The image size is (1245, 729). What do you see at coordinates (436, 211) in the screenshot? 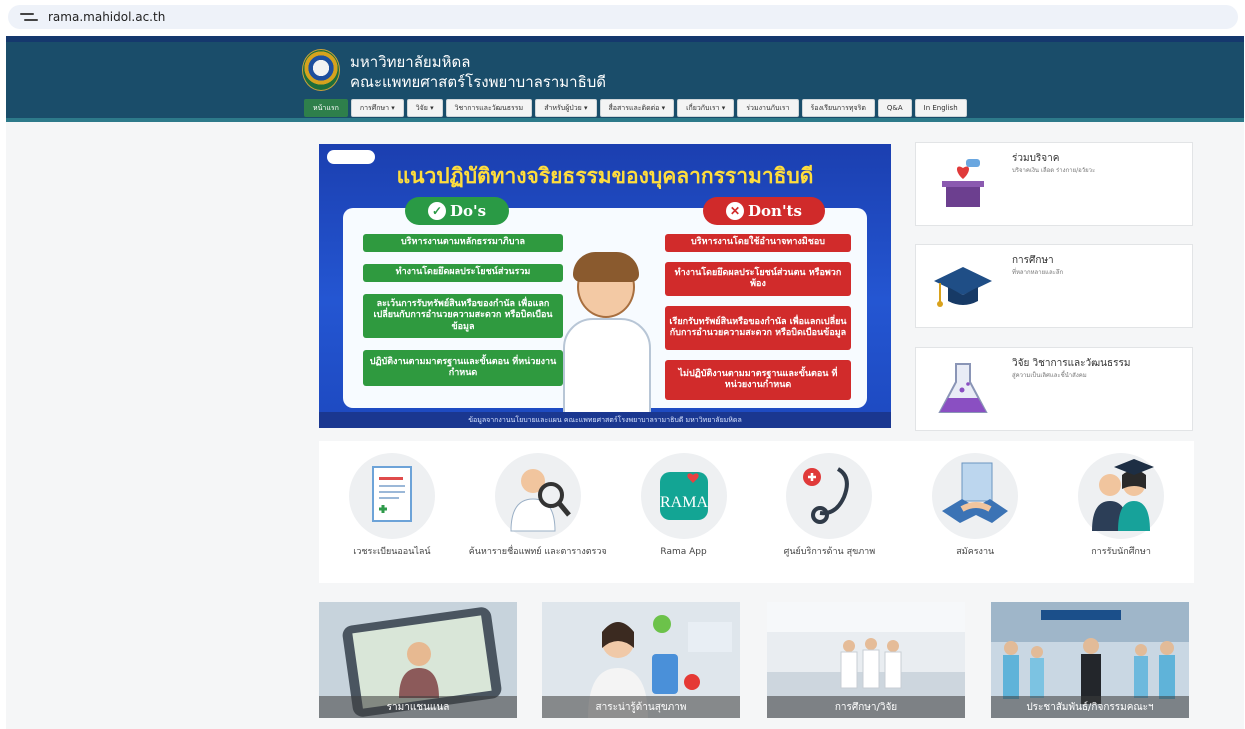
I see `check-icon: ✓` at bounding box center [436, 211].